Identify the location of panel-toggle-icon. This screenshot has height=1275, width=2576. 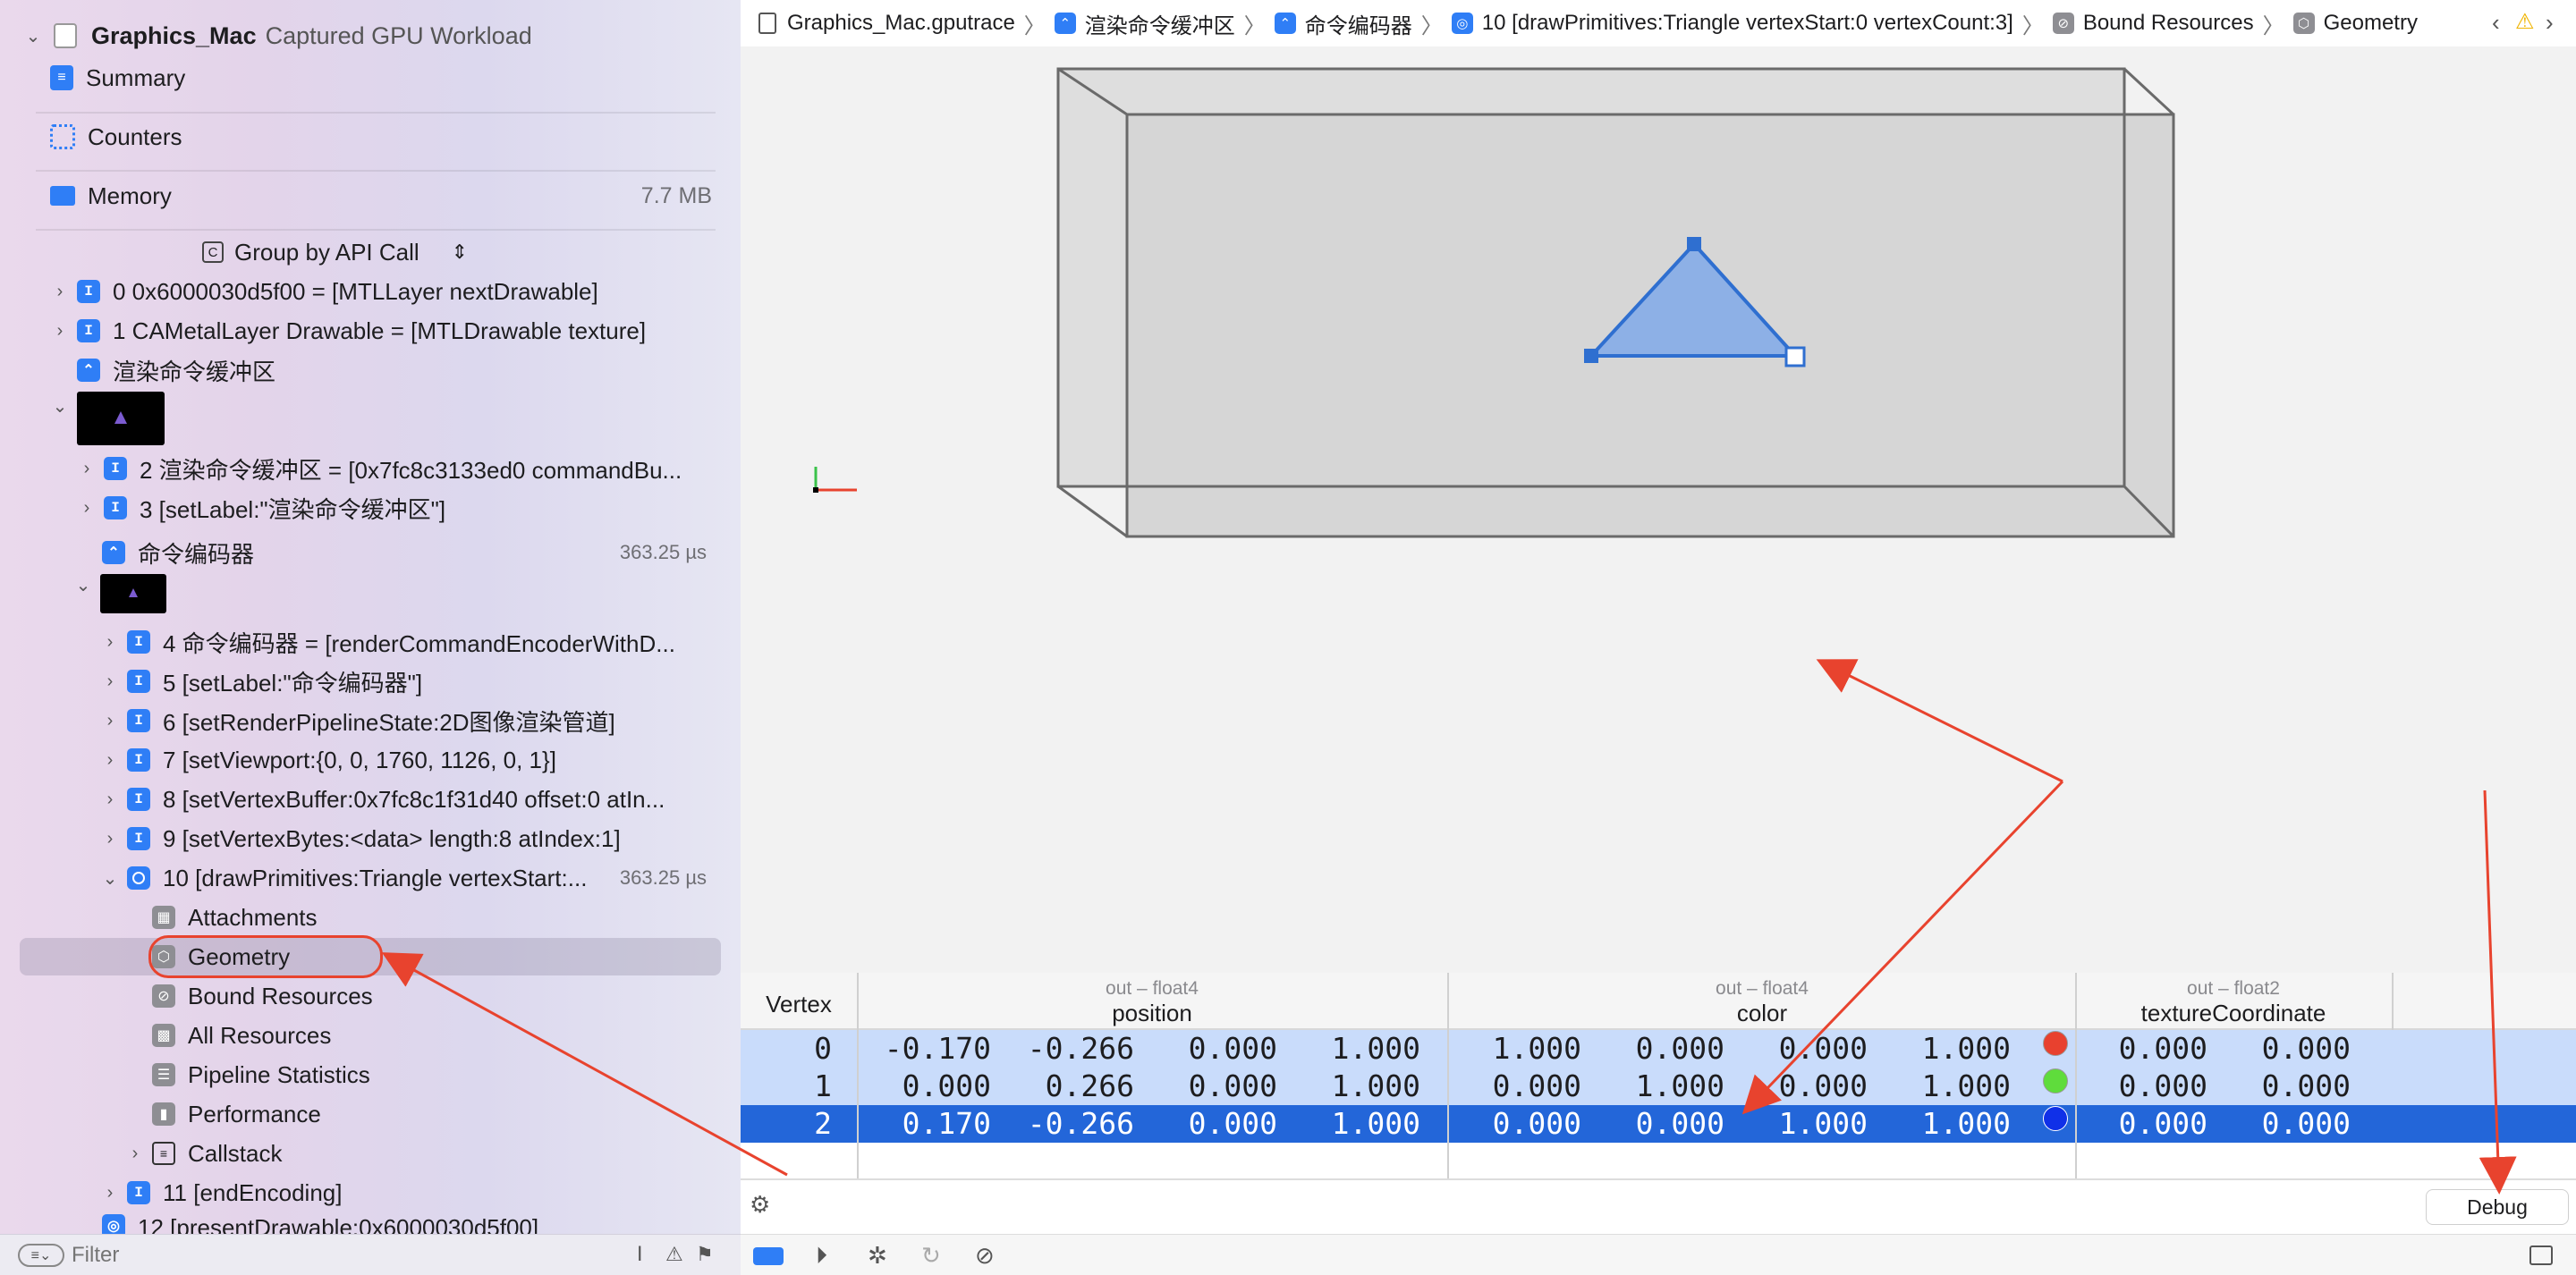
(2541, 1255).